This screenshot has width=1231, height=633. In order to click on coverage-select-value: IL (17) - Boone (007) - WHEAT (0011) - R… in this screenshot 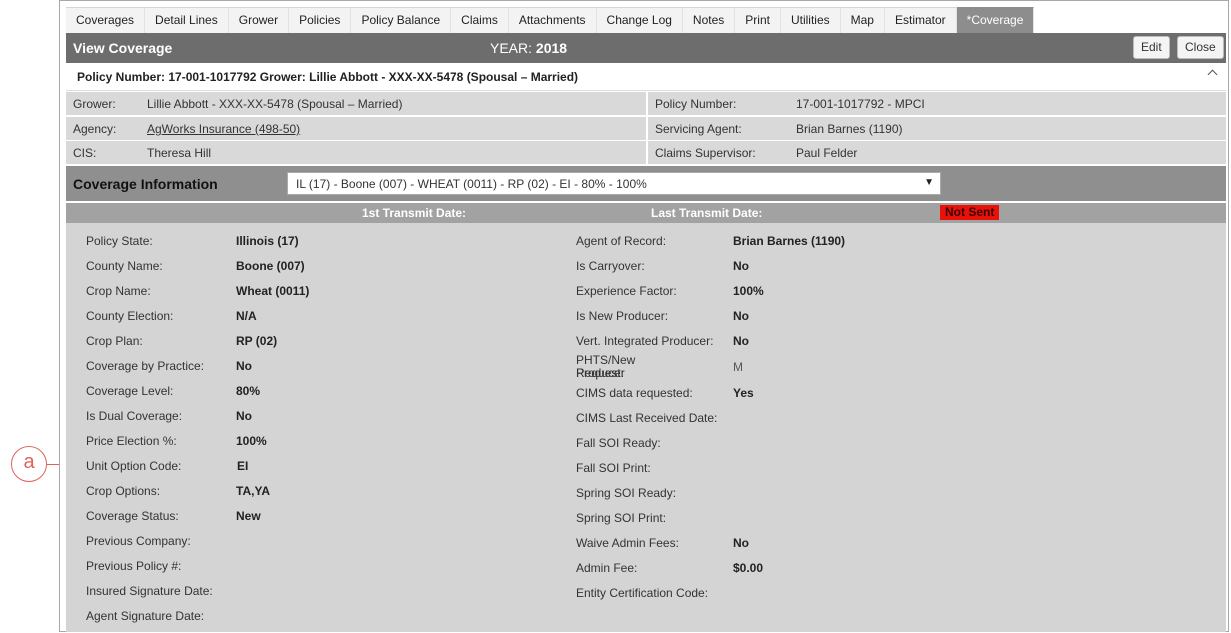, I will do `click(471, 184)`.